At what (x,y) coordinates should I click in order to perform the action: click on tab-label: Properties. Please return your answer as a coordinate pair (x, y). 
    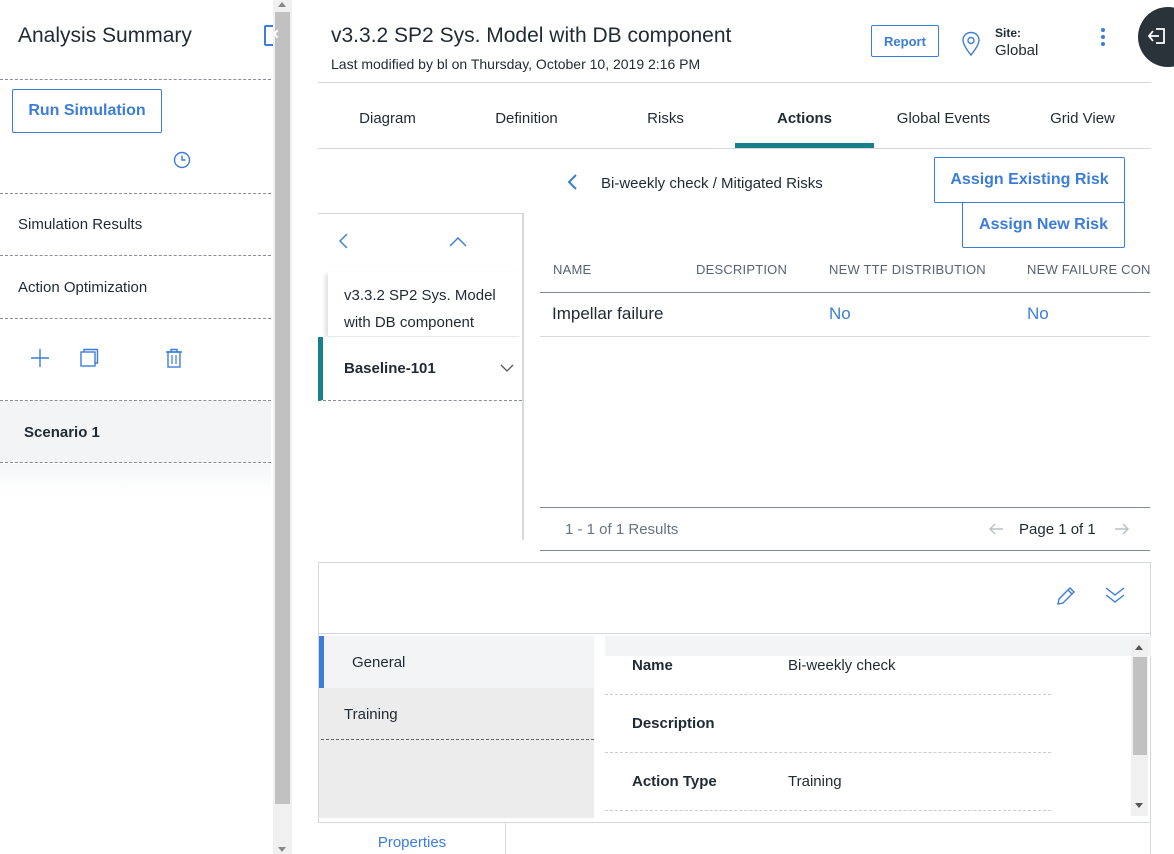
    Looking at the image, I should click on (412, 842).